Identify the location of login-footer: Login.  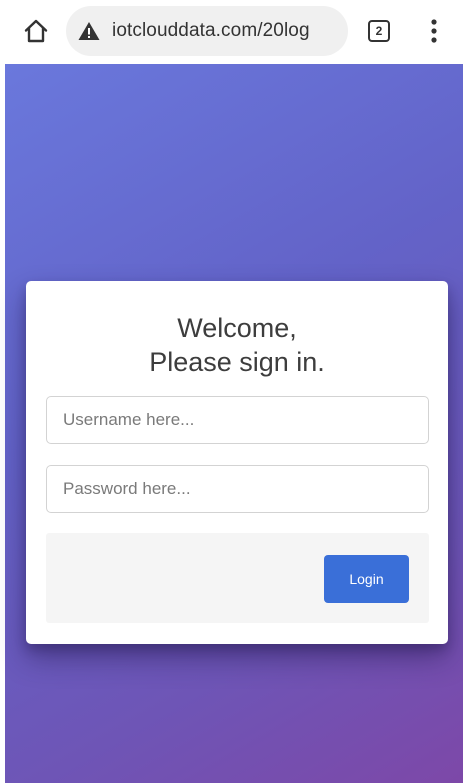
(237, 578).